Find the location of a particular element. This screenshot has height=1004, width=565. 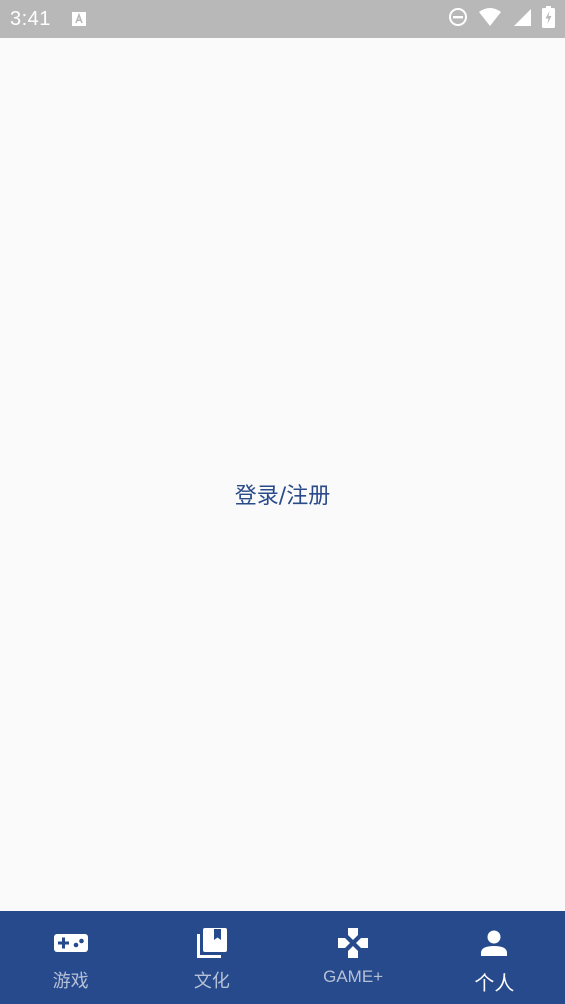

person-icon is located at coordinates (494, 943).